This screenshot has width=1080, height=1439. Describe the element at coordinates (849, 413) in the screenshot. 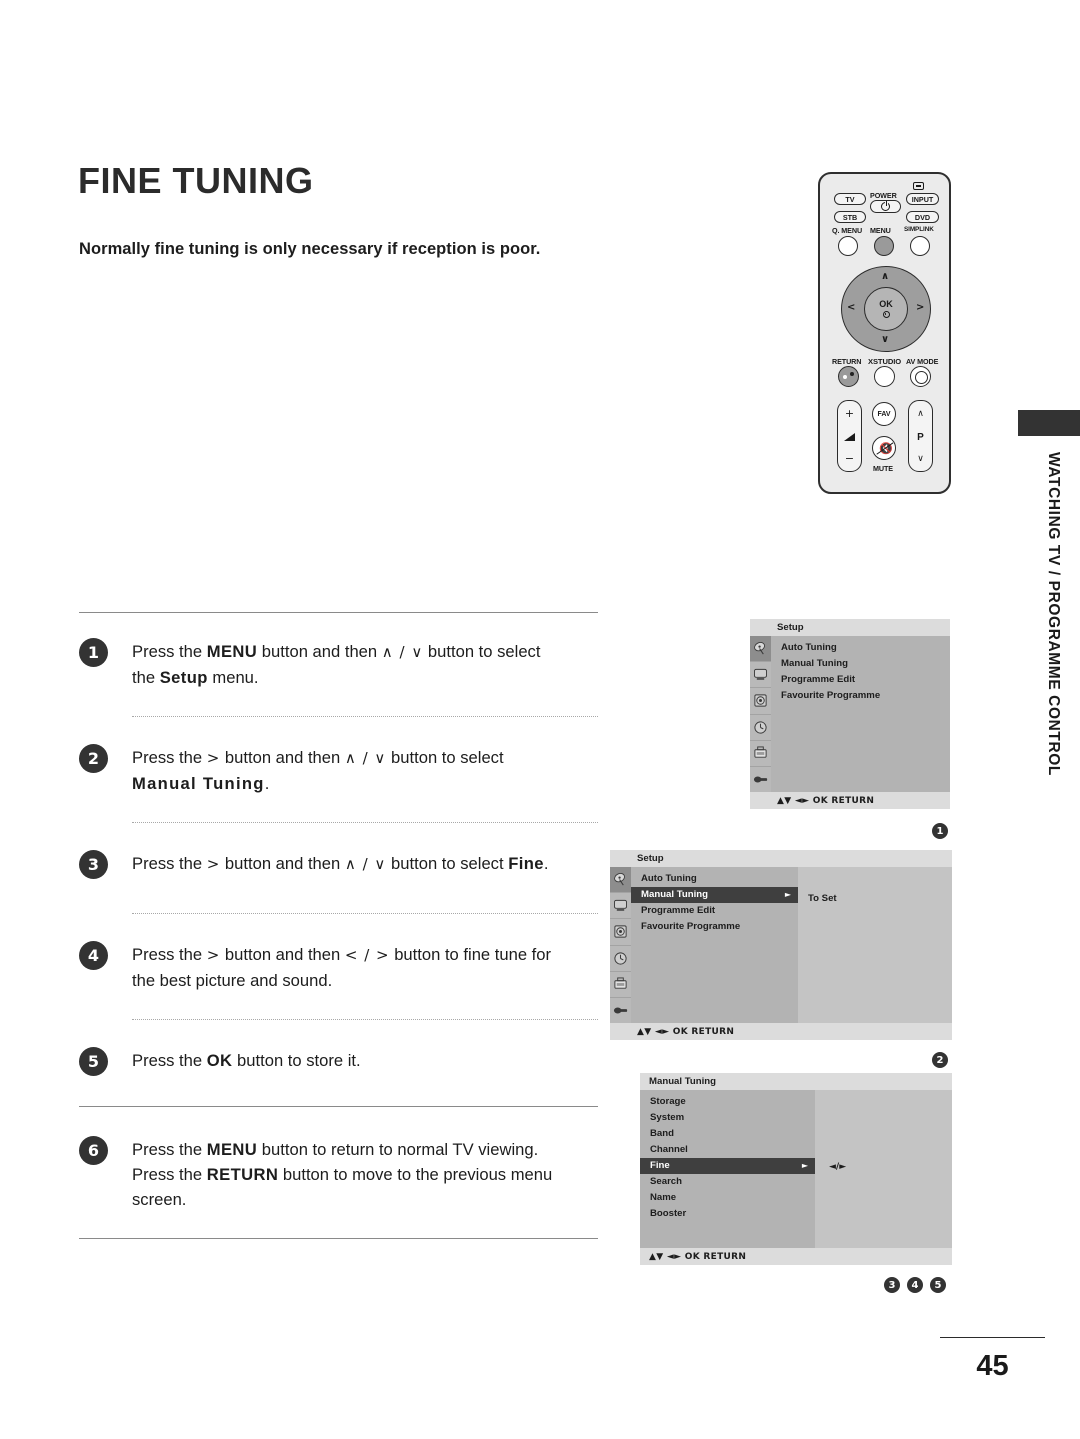

I see `volume-up-label: +` at that location.